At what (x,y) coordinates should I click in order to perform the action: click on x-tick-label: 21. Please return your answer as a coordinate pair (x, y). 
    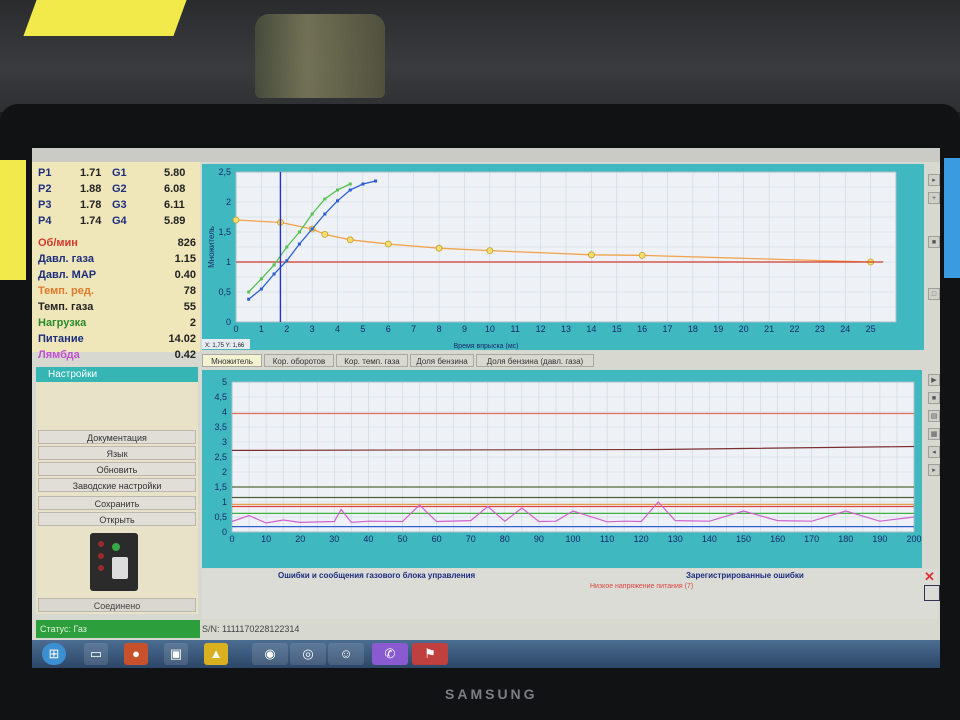
    Looking at the image, I should click on (769, 329).